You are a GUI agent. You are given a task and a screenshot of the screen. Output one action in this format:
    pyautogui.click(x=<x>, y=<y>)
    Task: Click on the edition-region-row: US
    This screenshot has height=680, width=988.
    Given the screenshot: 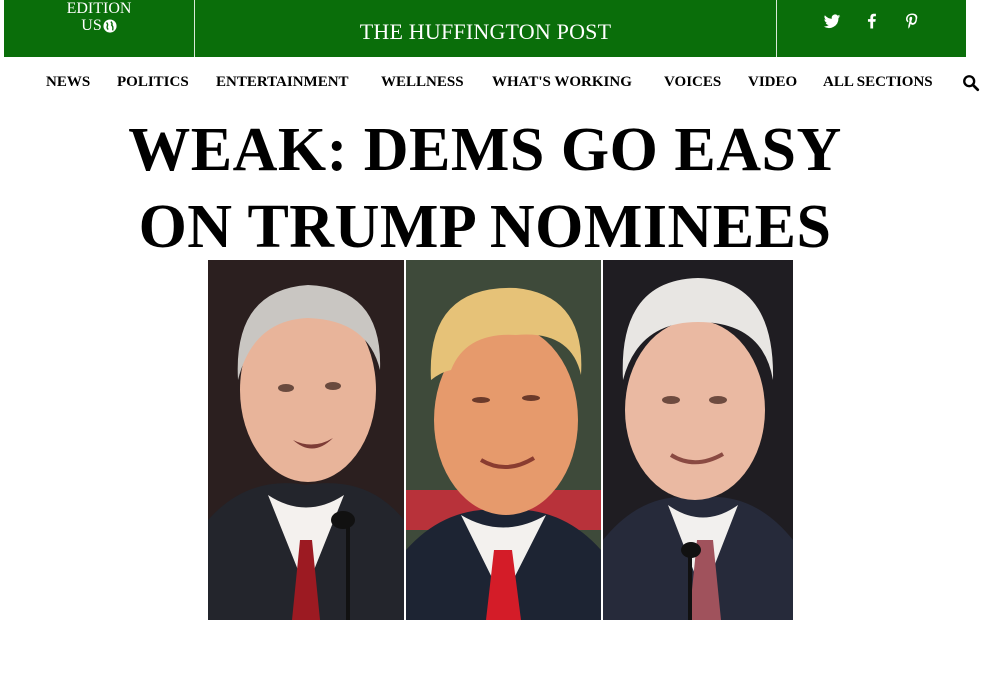 What is the action you would take?
    pyautogui.click(x=99, y=25)
    